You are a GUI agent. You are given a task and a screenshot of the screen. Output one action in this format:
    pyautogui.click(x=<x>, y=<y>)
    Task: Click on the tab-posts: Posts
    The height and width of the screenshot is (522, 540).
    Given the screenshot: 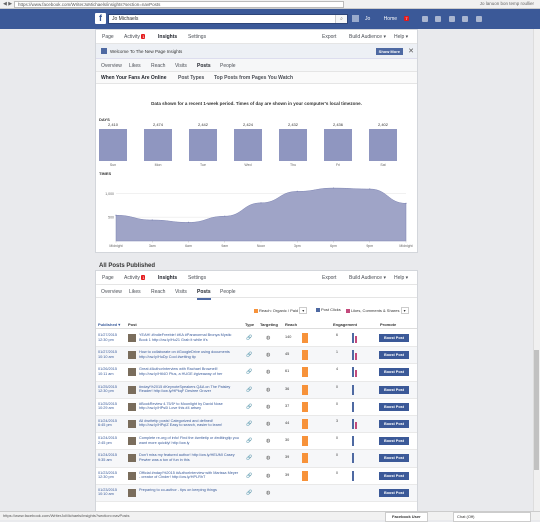 What is the action you would take?
    pyautogui.click(x=204, y=294)
    